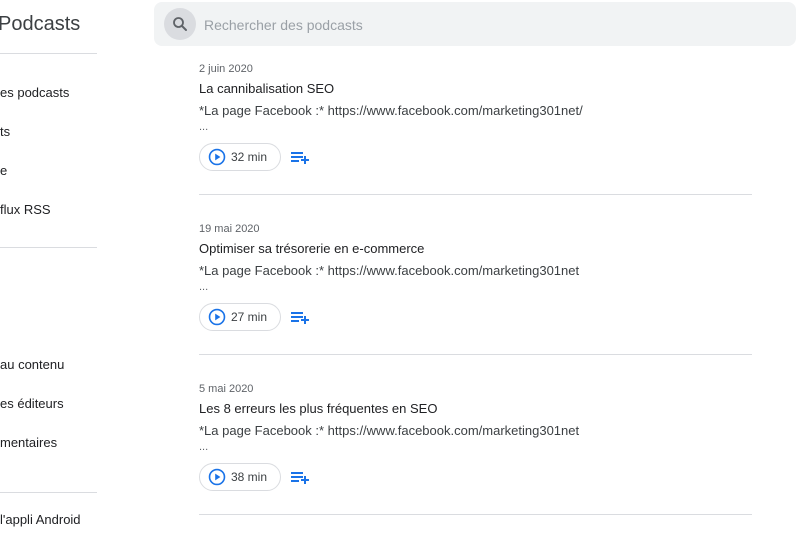 The image size is (800, 533). Describe the element at coordinates (226, 389) in the screenshot. I see `episode-date: 5 mai 2020` at that location.